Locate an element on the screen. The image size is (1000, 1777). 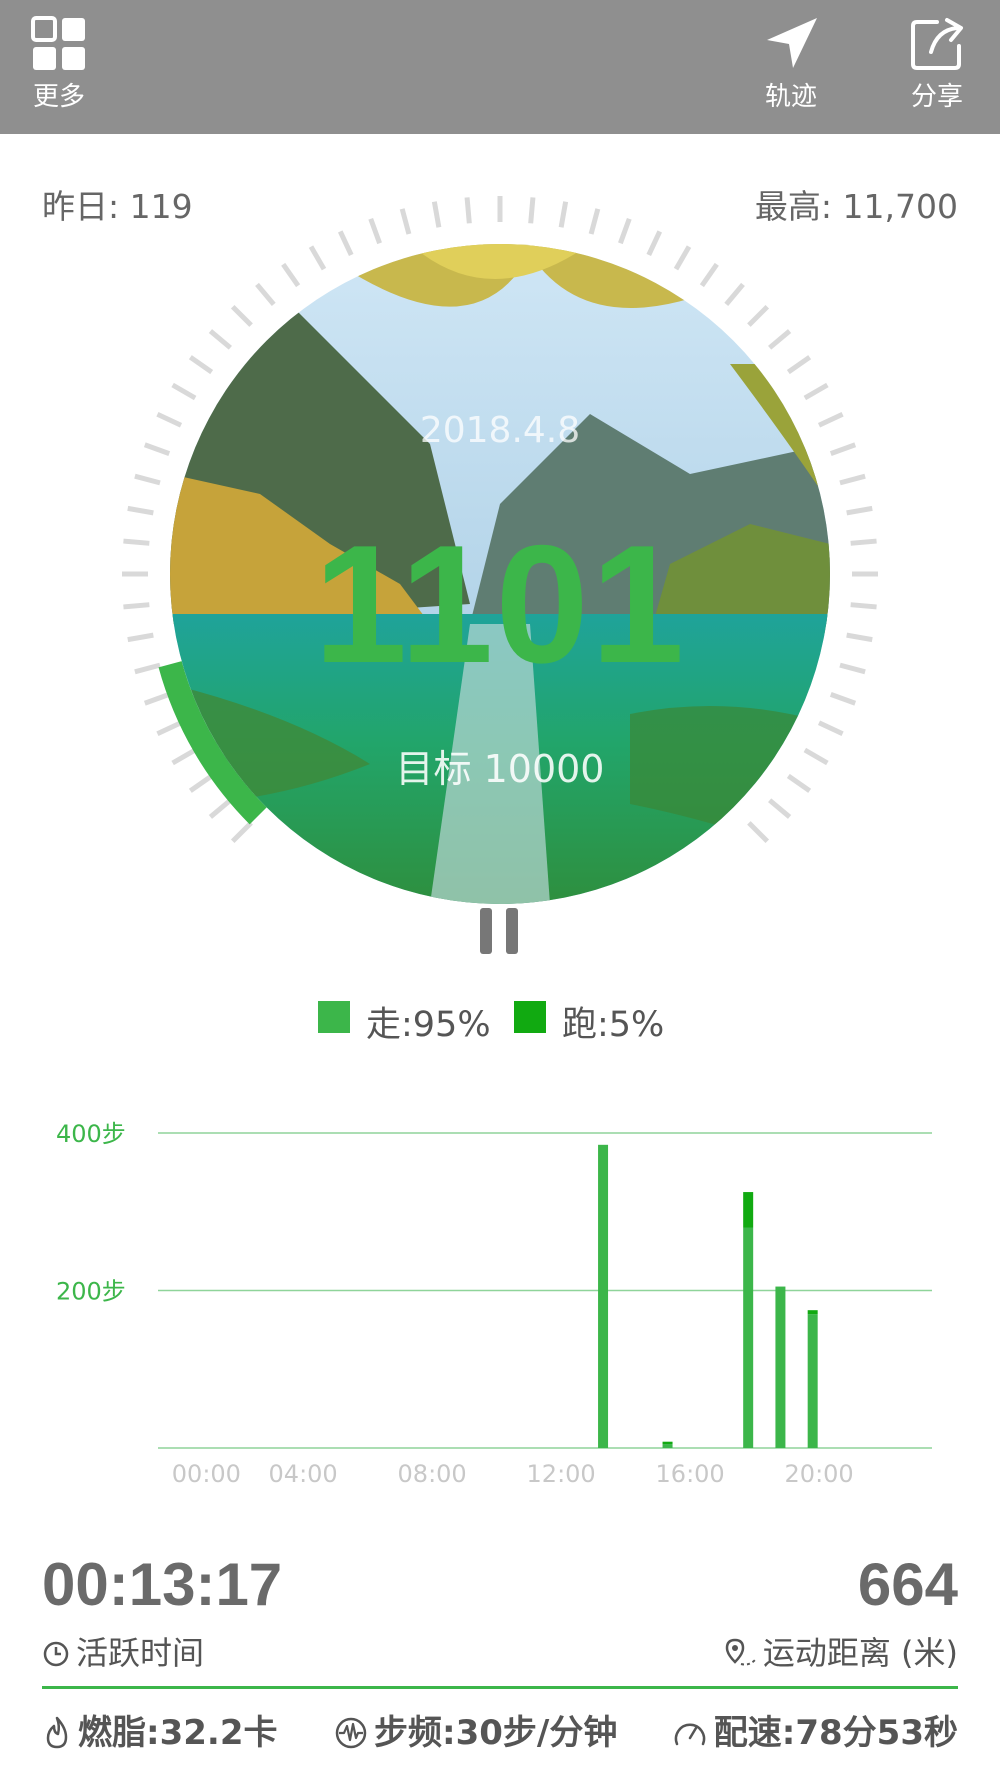
cadence-text: 步频:30步/分钟 is located at coordinates (496, 1733).